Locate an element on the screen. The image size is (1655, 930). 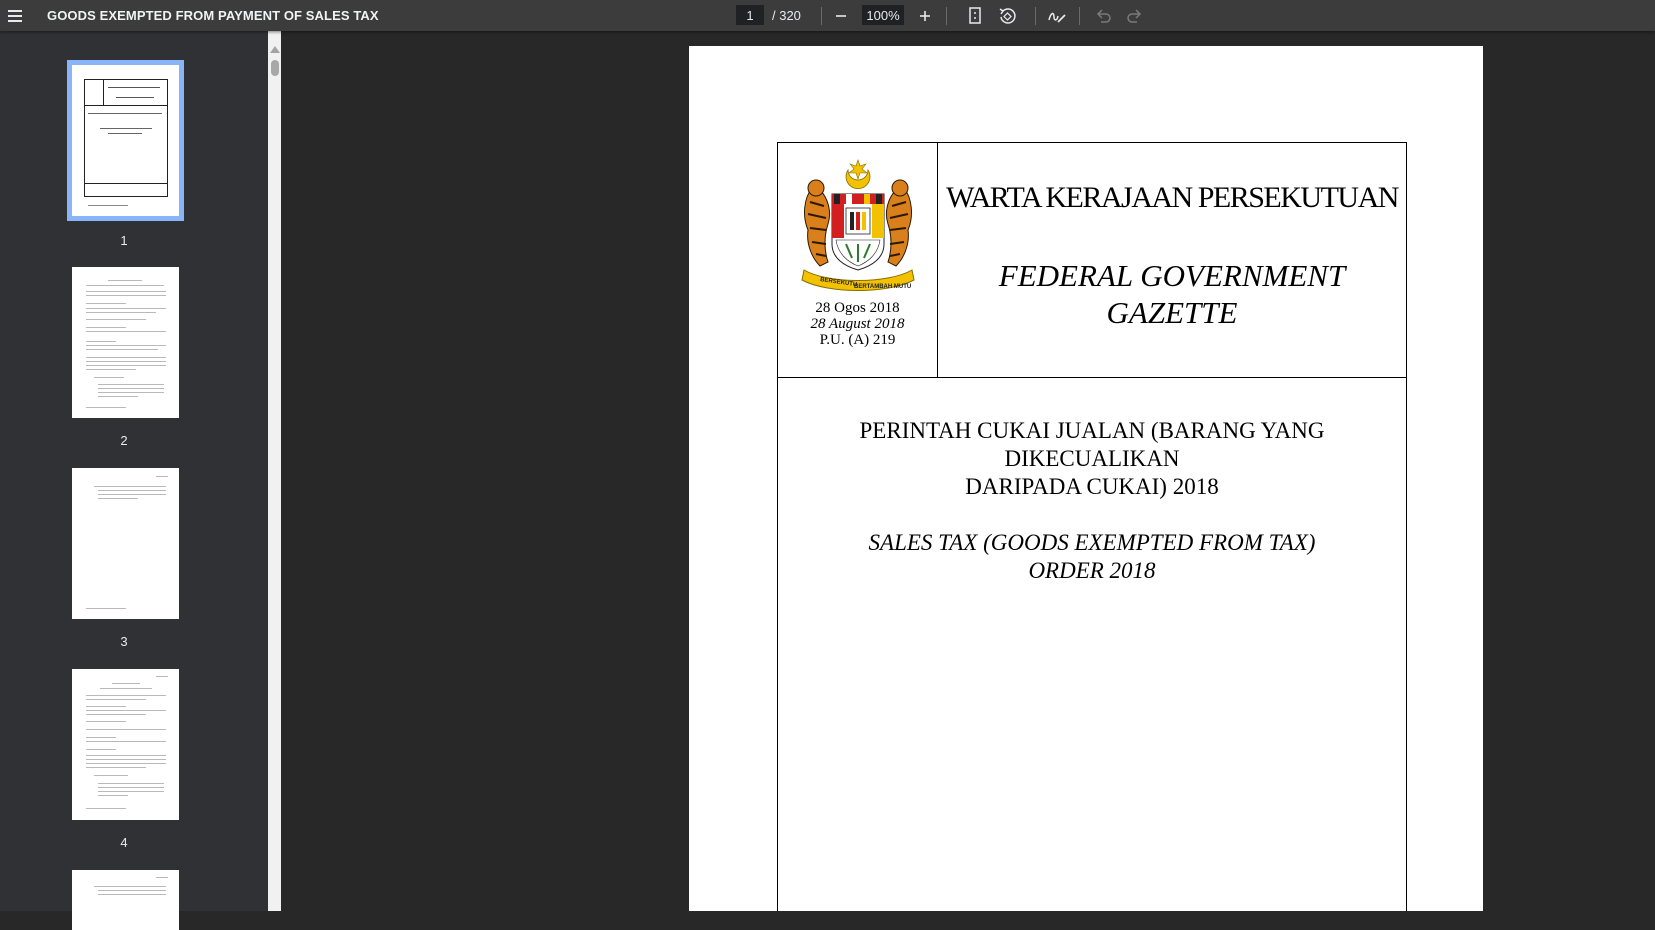
divider is located at coordinates (1092, 377).